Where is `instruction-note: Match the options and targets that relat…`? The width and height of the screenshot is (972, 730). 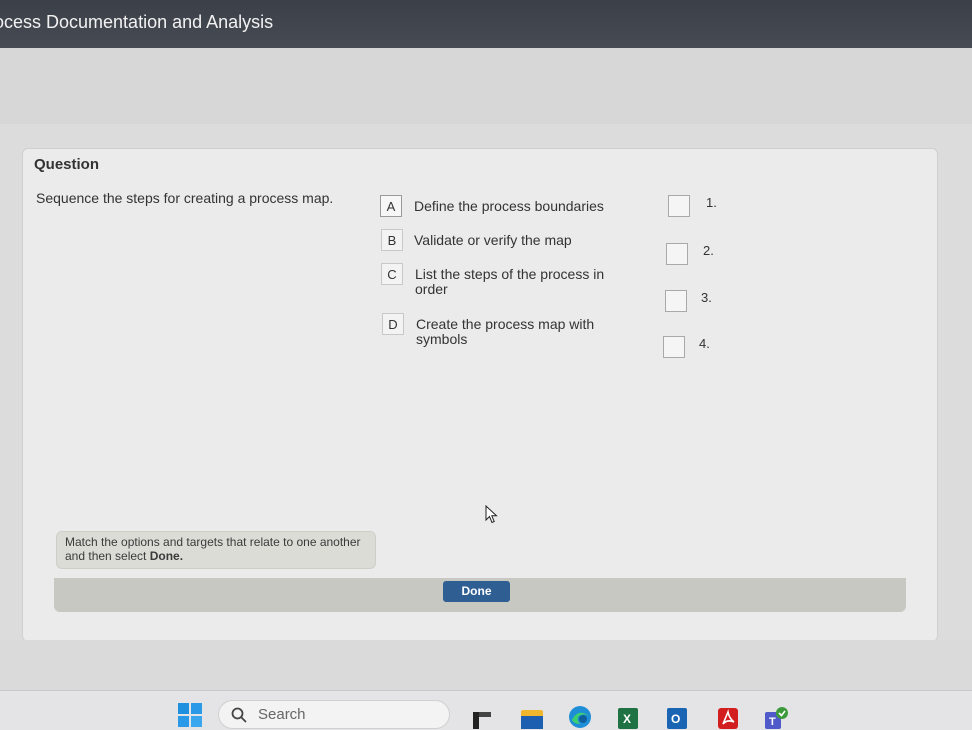 instruction-note: Match the options and targets that relat… is located at coordinates (216, 550).